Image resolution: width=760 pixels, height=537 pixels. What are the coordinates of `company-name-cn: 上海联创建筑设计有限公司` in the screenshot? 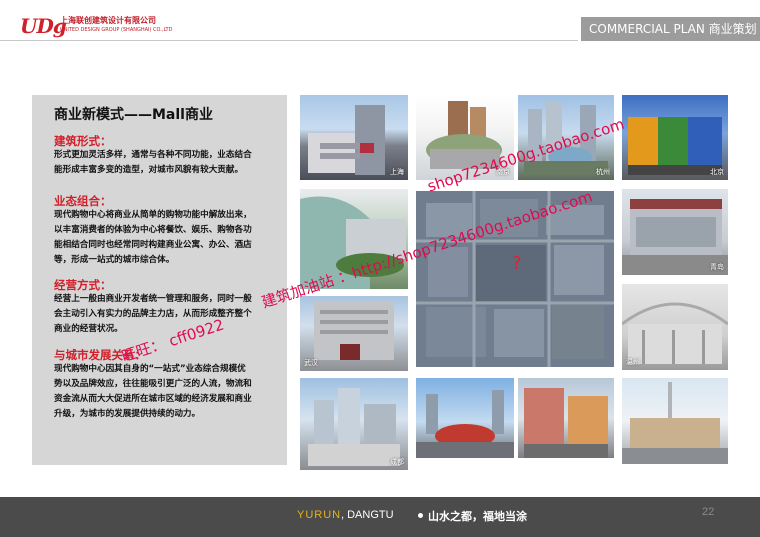 It's located at (108, 20).